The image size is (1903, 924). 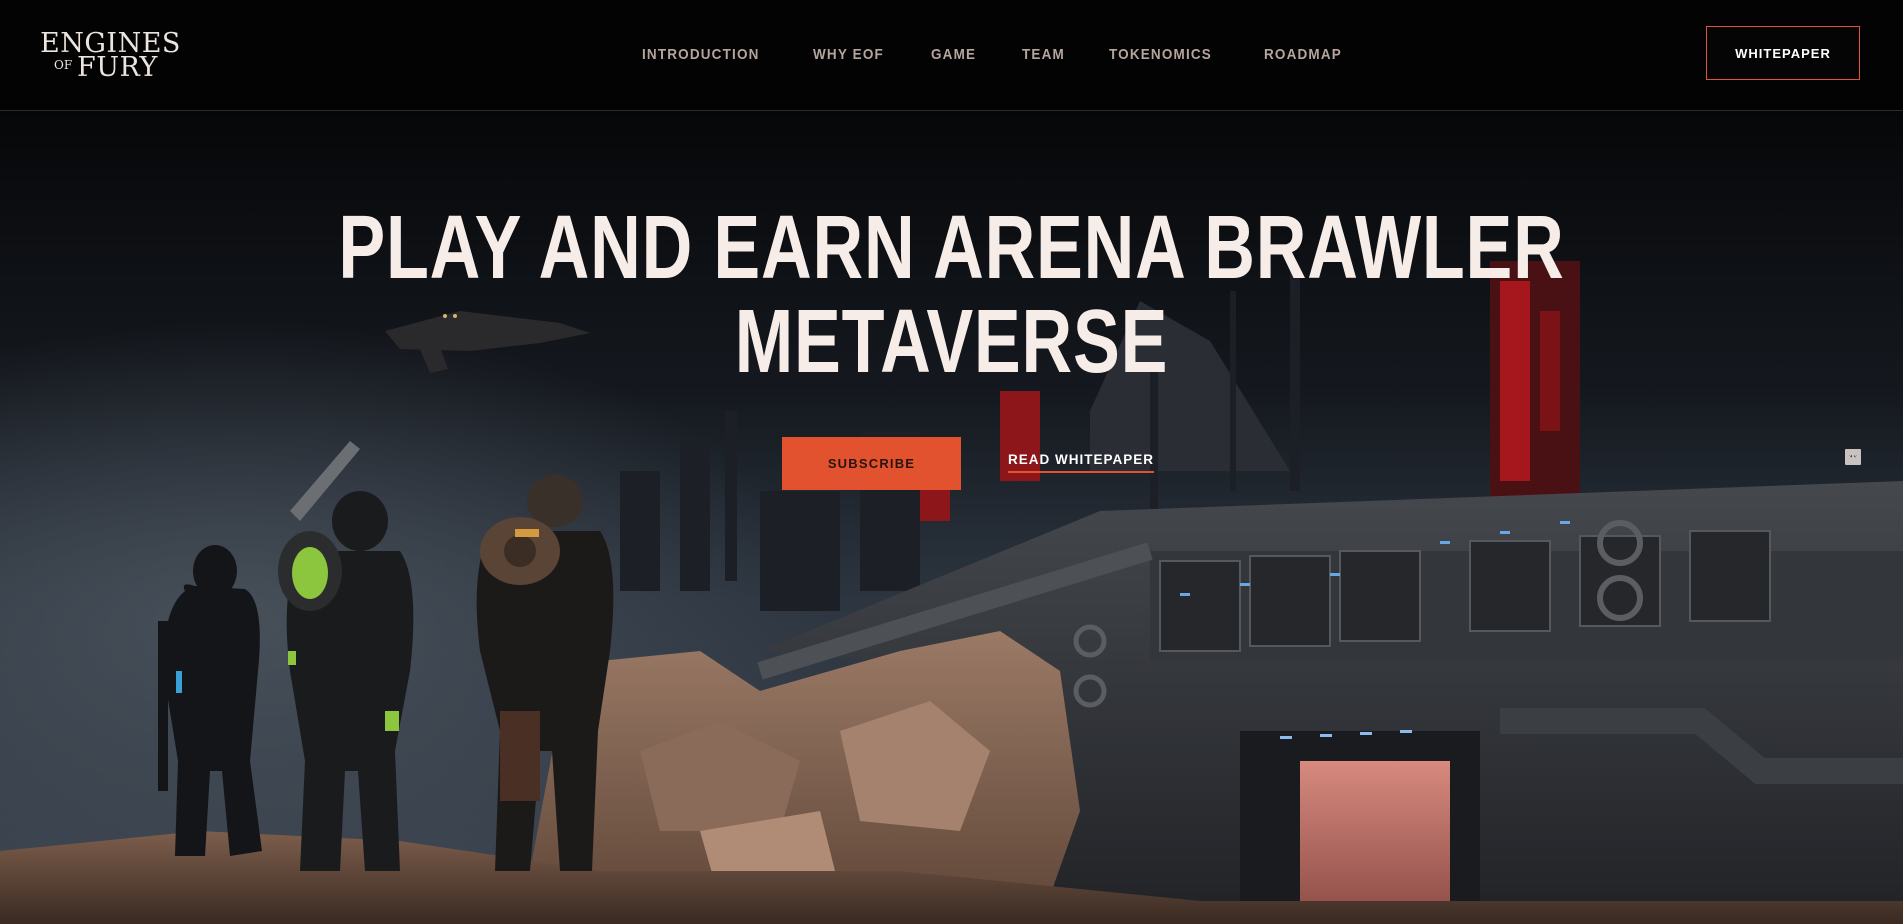 I want to click on twitter-icon, so click(x=1855, y=479).